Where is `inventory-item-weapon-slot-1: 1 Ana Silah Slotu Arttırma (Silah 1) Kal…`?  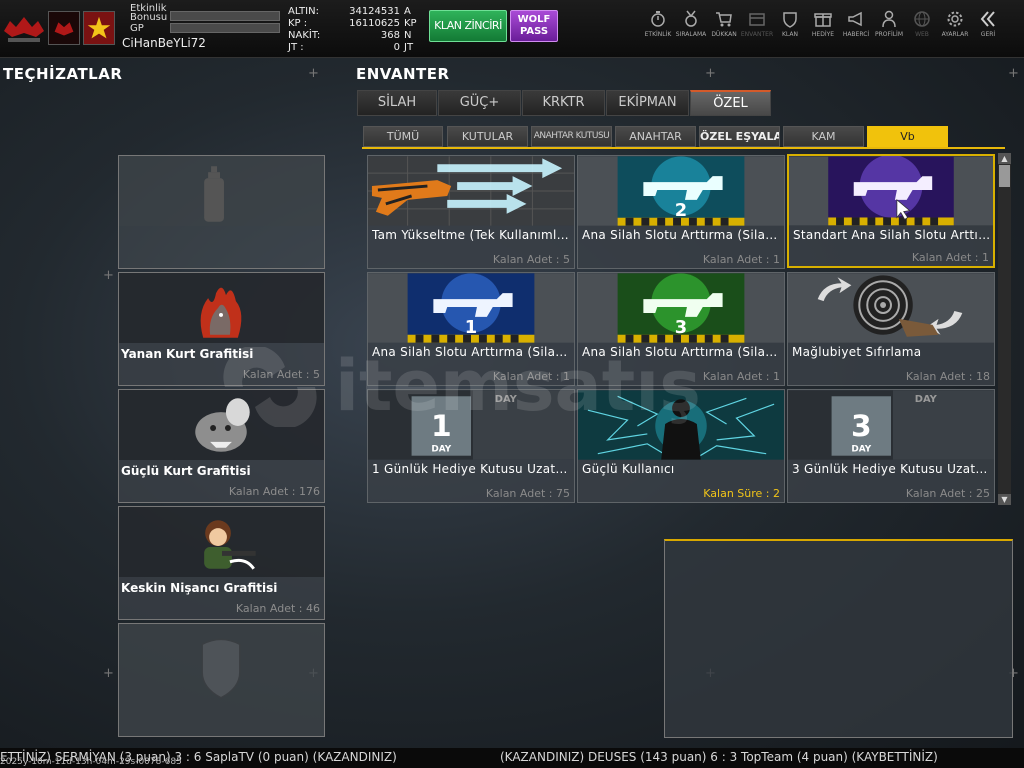 inventory-item-weapon-slot-1: 1 Ana Silah Slotu Arttırma (Silah 1) Kal… is located at coordinates (471, 329).